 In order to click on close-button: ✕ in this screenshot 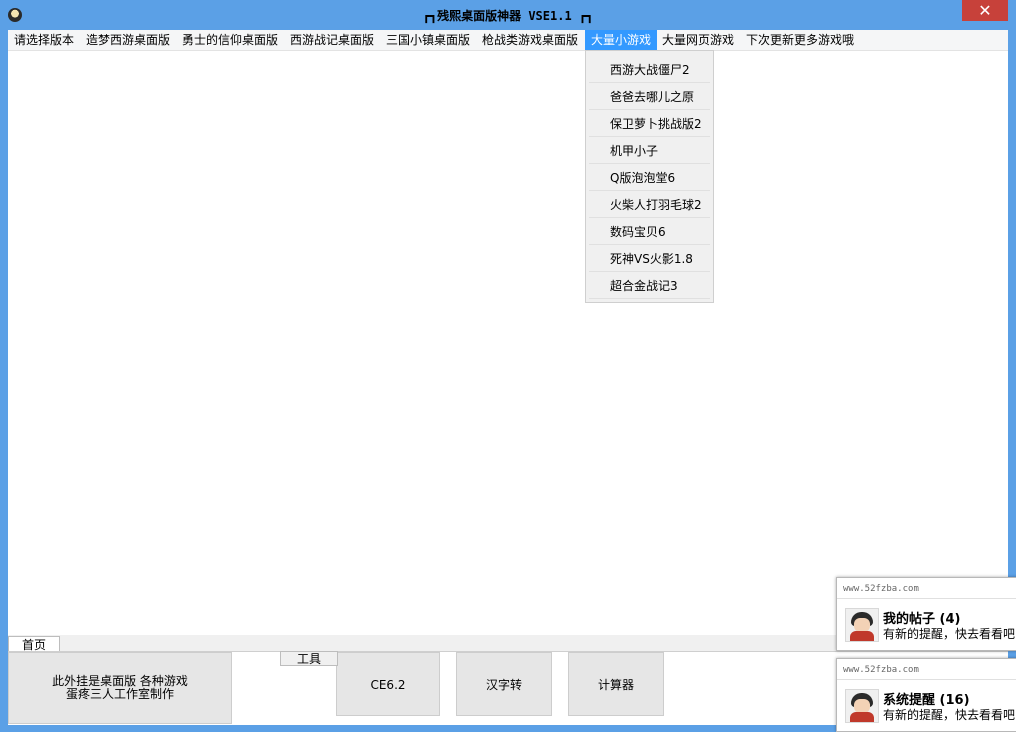, I will do `click(985, 10)`.